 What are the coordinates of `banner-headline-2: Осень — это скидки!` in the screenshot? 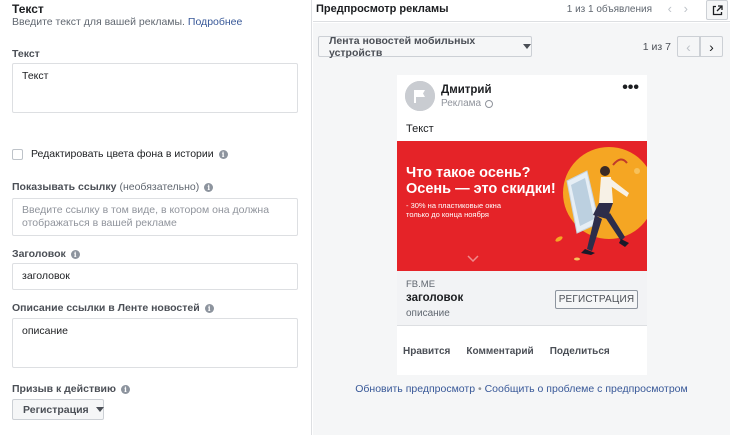 It's located at (481, 189).